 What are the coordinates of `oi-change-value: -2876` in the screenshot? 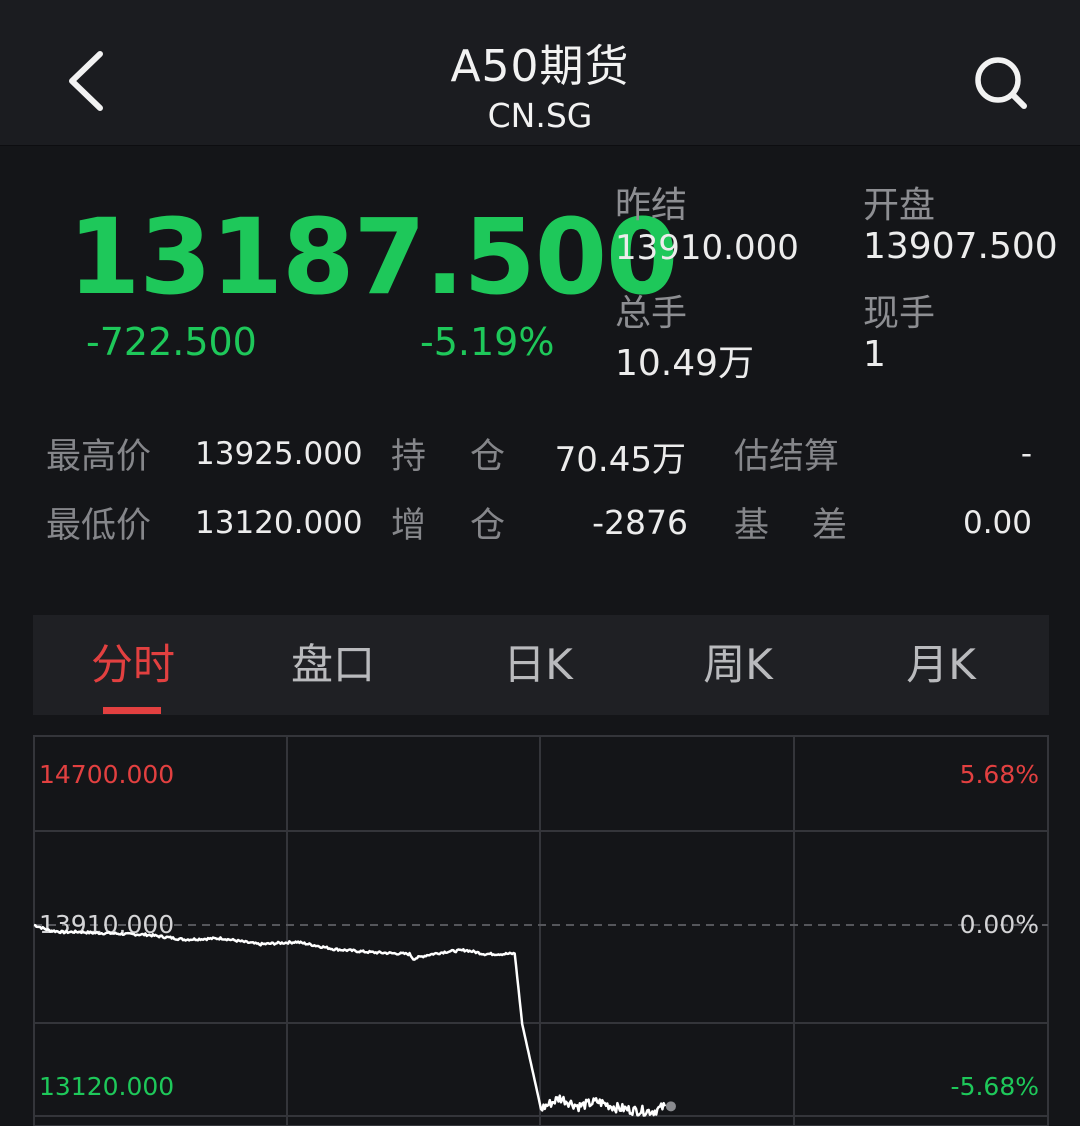 It's located at (640, 522).